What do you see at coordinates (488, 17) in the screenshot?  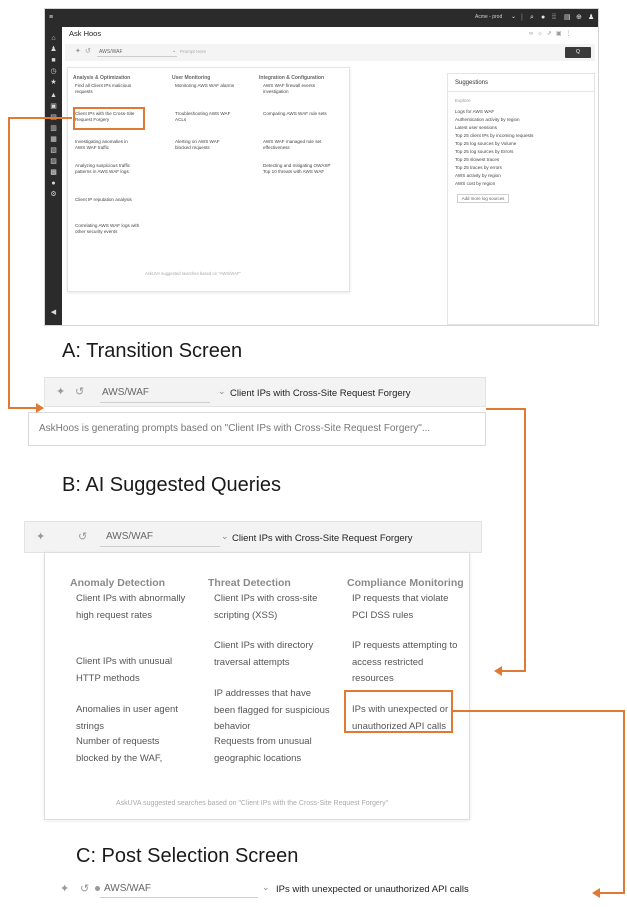 I see `org-selector: Acme - prod` at bounding box center [488, 17].